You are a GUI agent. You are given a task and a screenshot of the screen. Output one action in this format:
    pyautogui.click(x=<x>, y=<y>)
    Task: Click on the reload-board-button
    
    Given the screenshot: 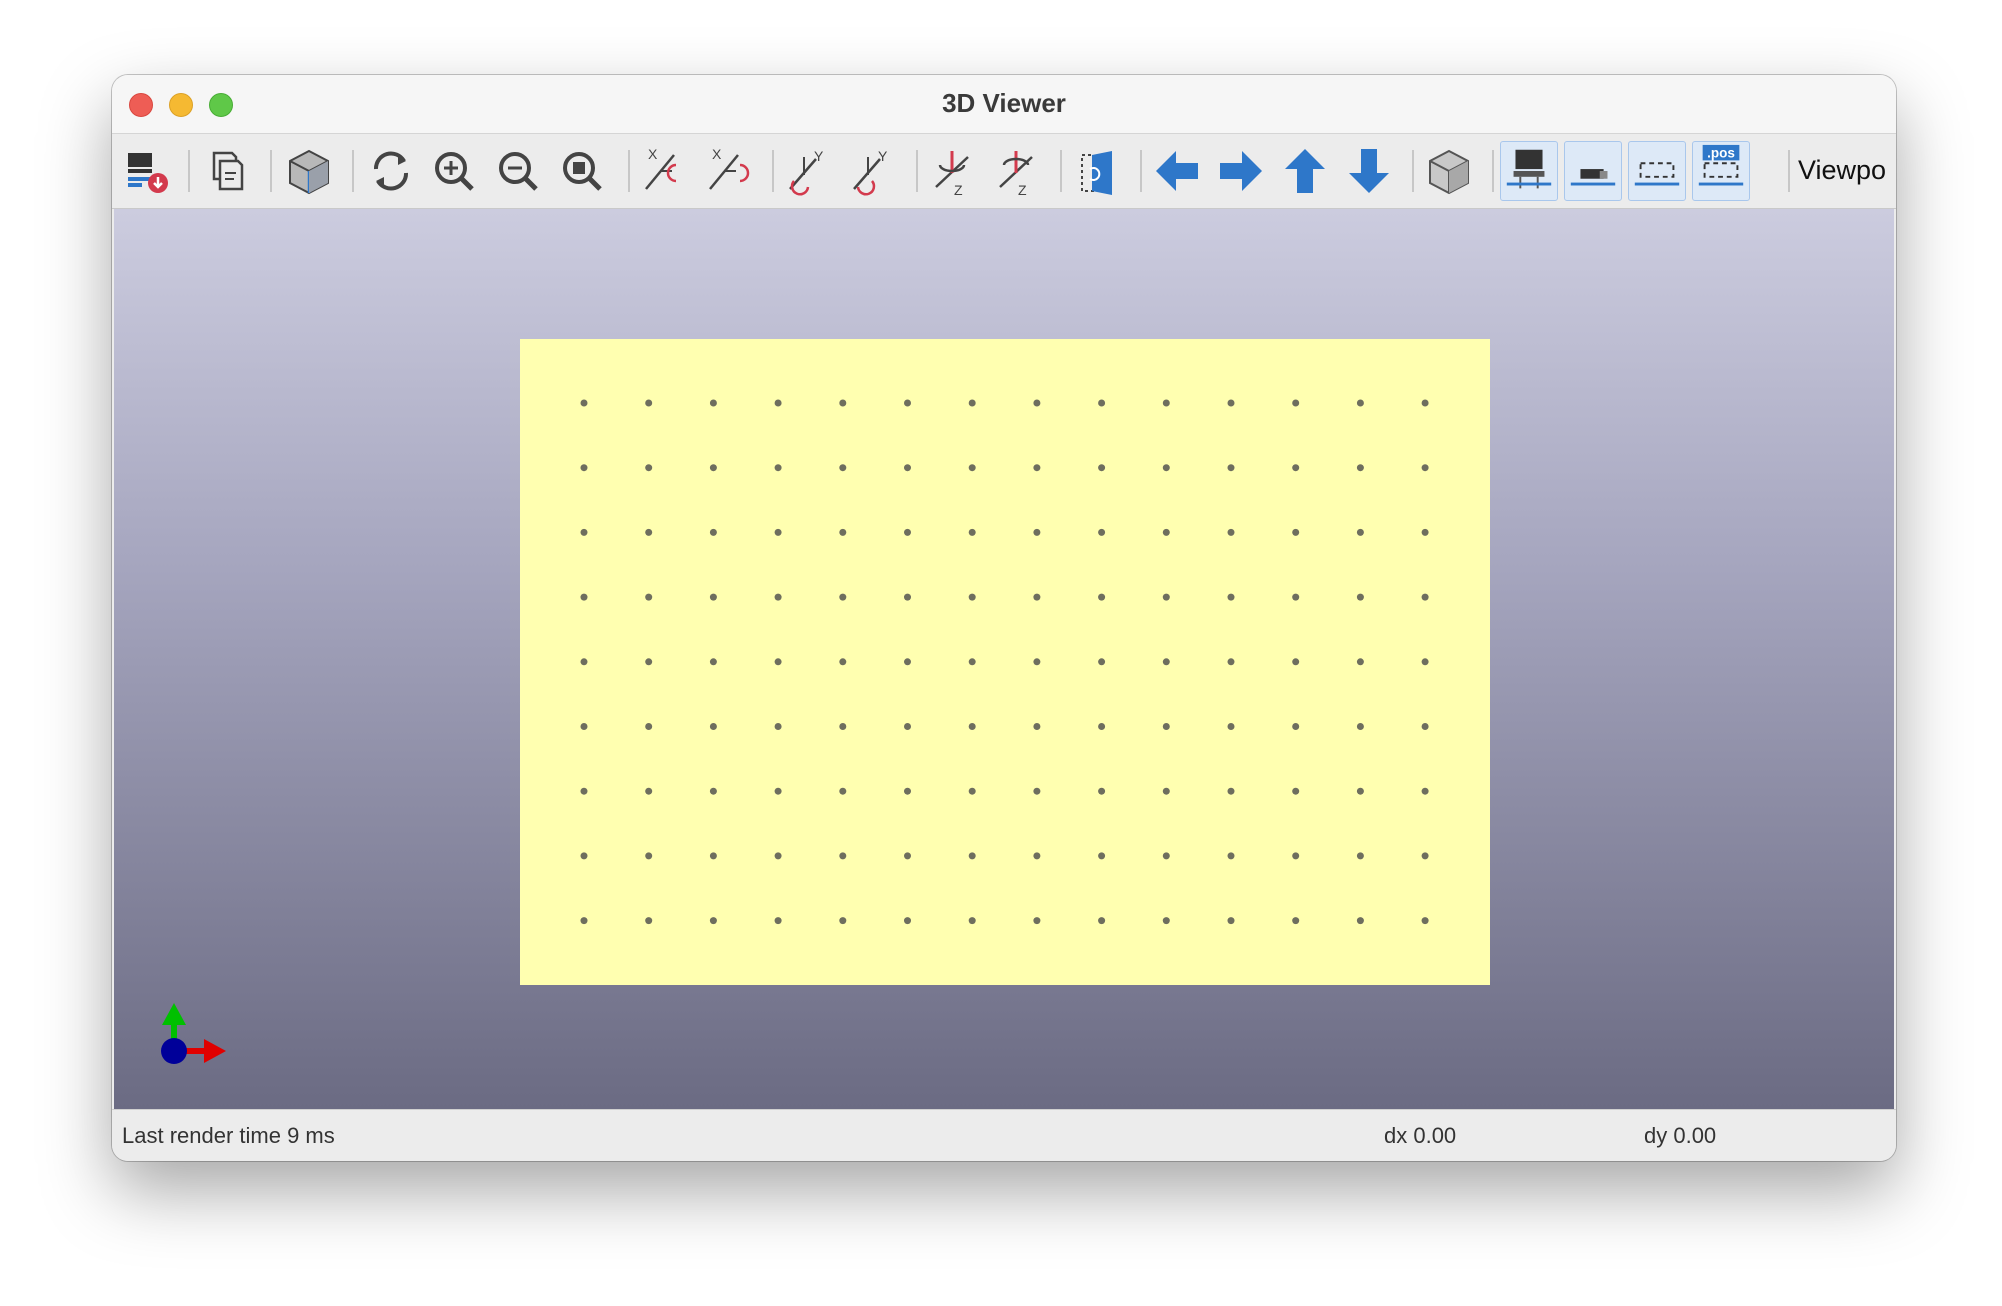 What is the action you would take?
    pyautogui.click(x=149, y=171)
    